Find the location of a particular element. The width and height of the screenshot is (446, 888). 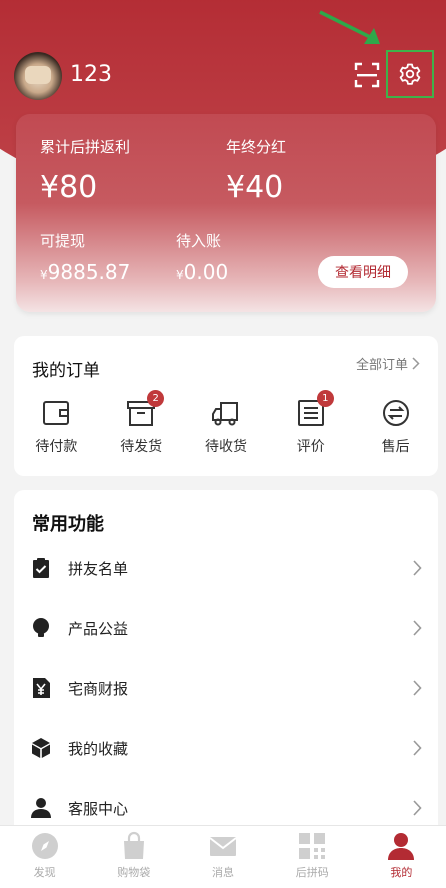

order-status-pending-shipment: 2 待发货 is located at coordinates (141, 423).